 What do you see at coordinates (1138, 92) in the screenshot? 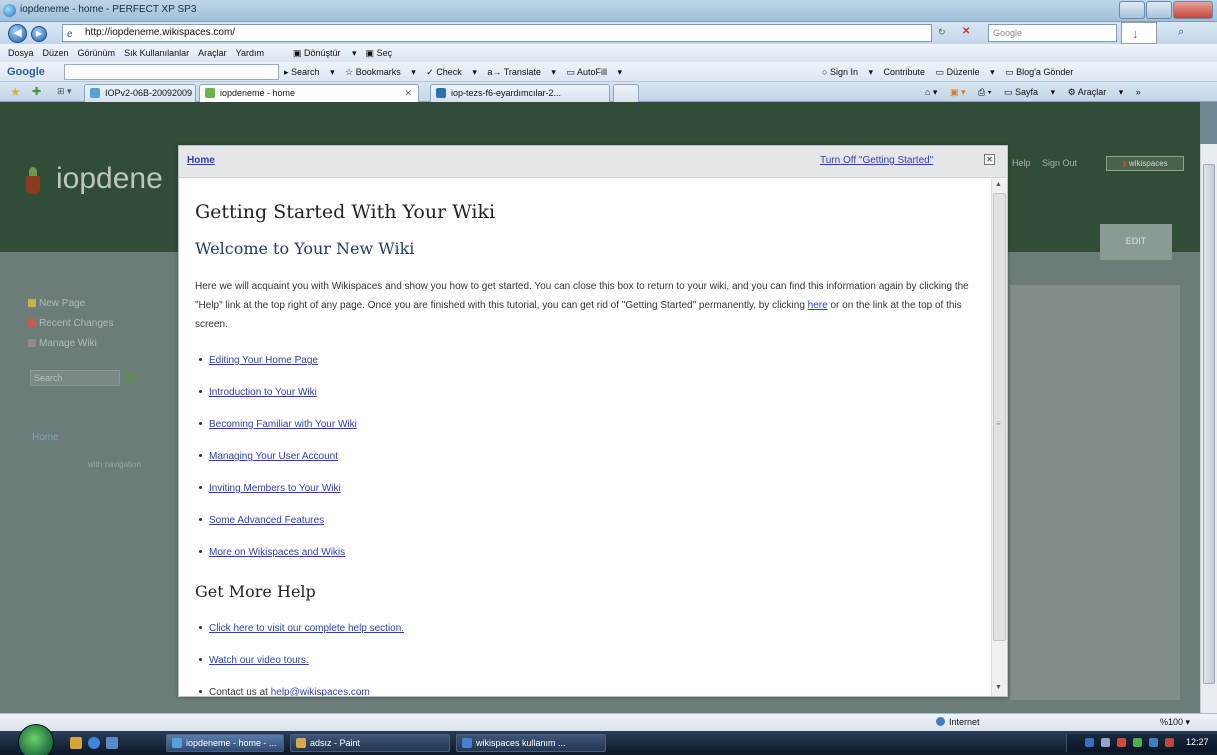
I see `more-icon: »` at bounding box center [1138, 92].